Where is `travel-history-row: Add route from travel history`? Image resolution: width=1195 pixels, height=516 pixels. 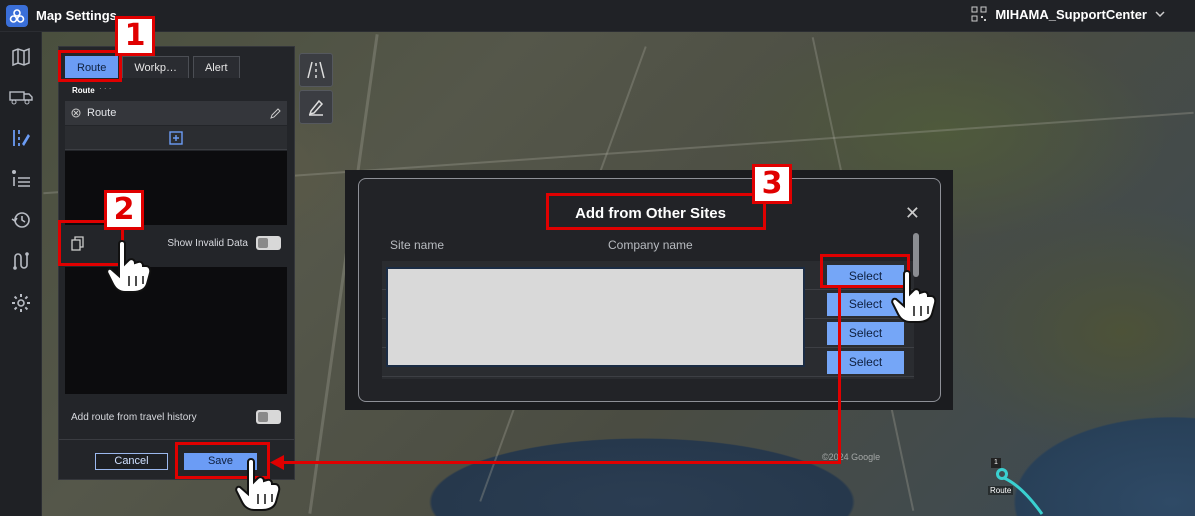 travel-history-row: Add route from travel history is located at coordinates (176, 417).